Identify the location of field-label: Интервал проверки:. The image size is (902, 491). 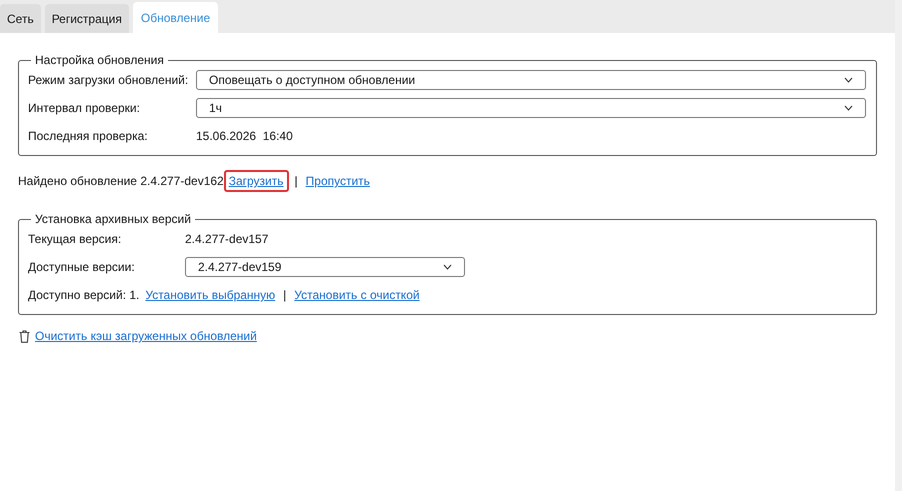
(84, 108).